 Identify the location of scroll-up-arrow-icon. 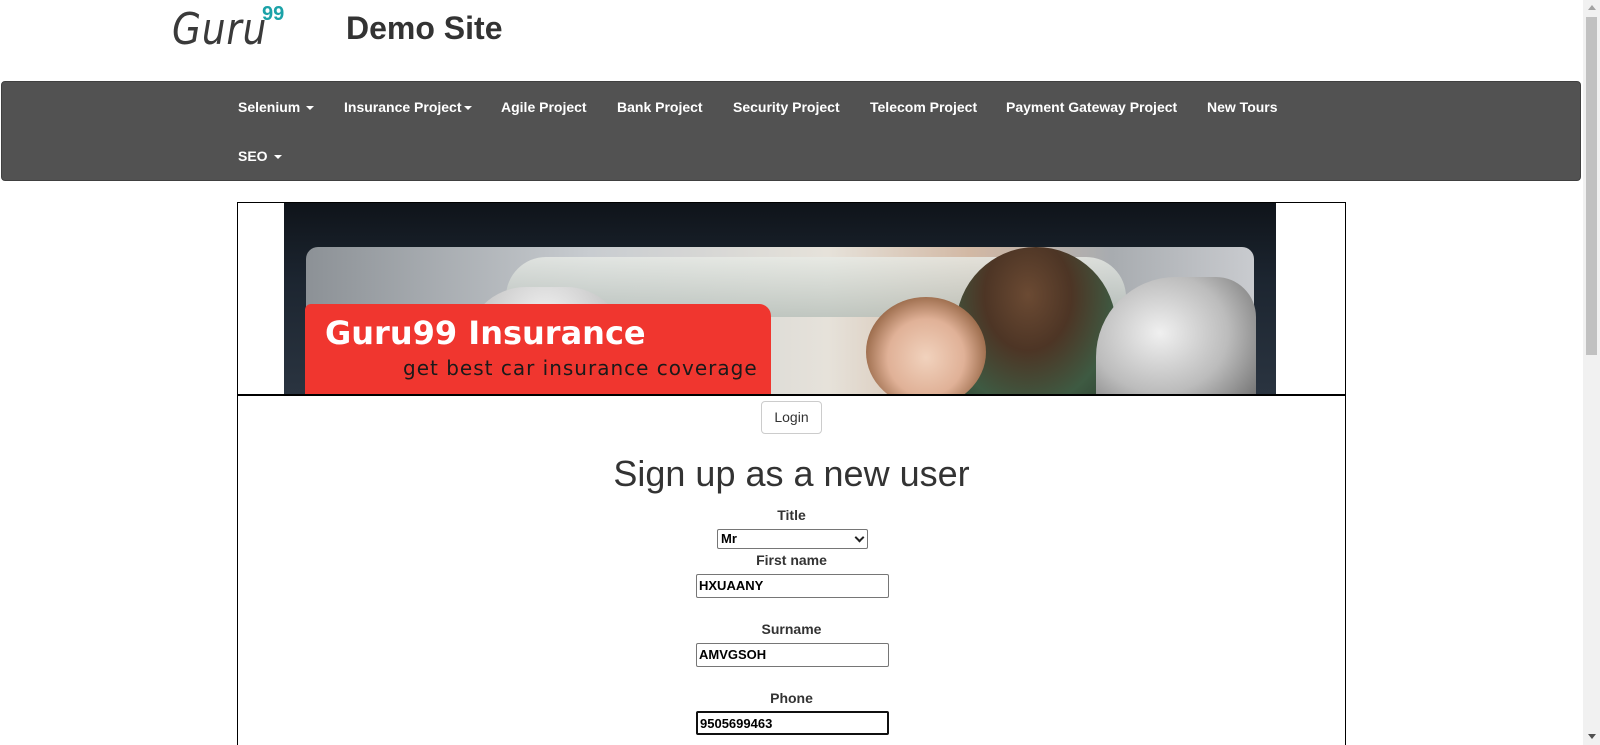
(1592, 7).